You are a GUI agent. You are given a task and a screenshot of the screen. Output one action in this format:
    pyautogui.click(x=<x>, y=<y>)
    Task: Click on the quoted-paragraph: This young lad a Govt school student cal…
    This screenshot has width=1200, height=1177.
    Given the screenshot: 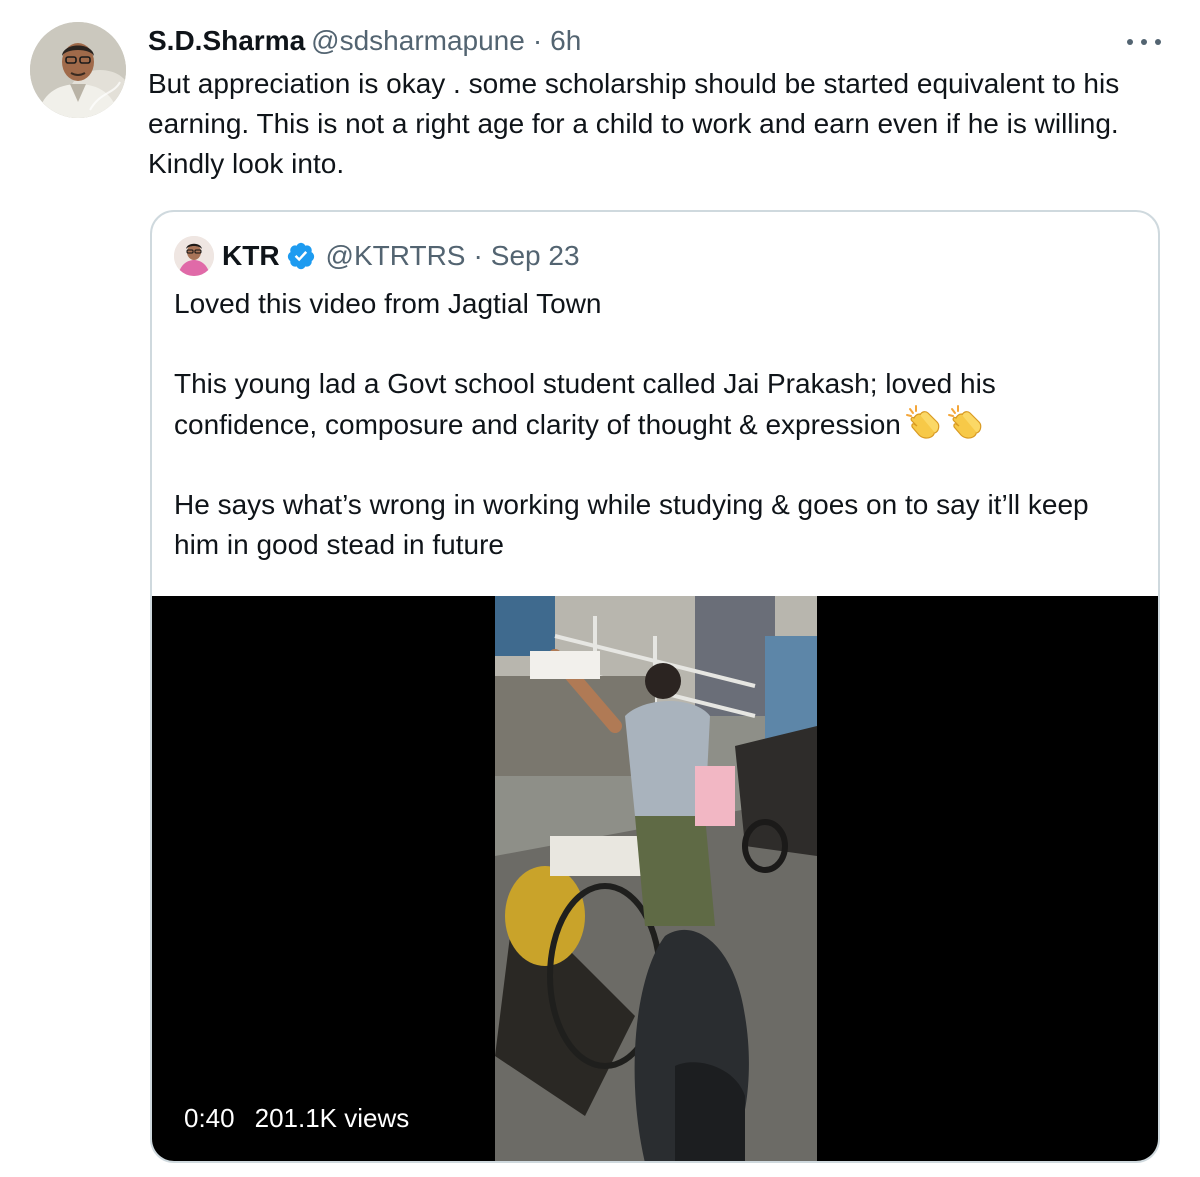 What is the action you would take?
    pyautogui.click(x=654, y=404)
    